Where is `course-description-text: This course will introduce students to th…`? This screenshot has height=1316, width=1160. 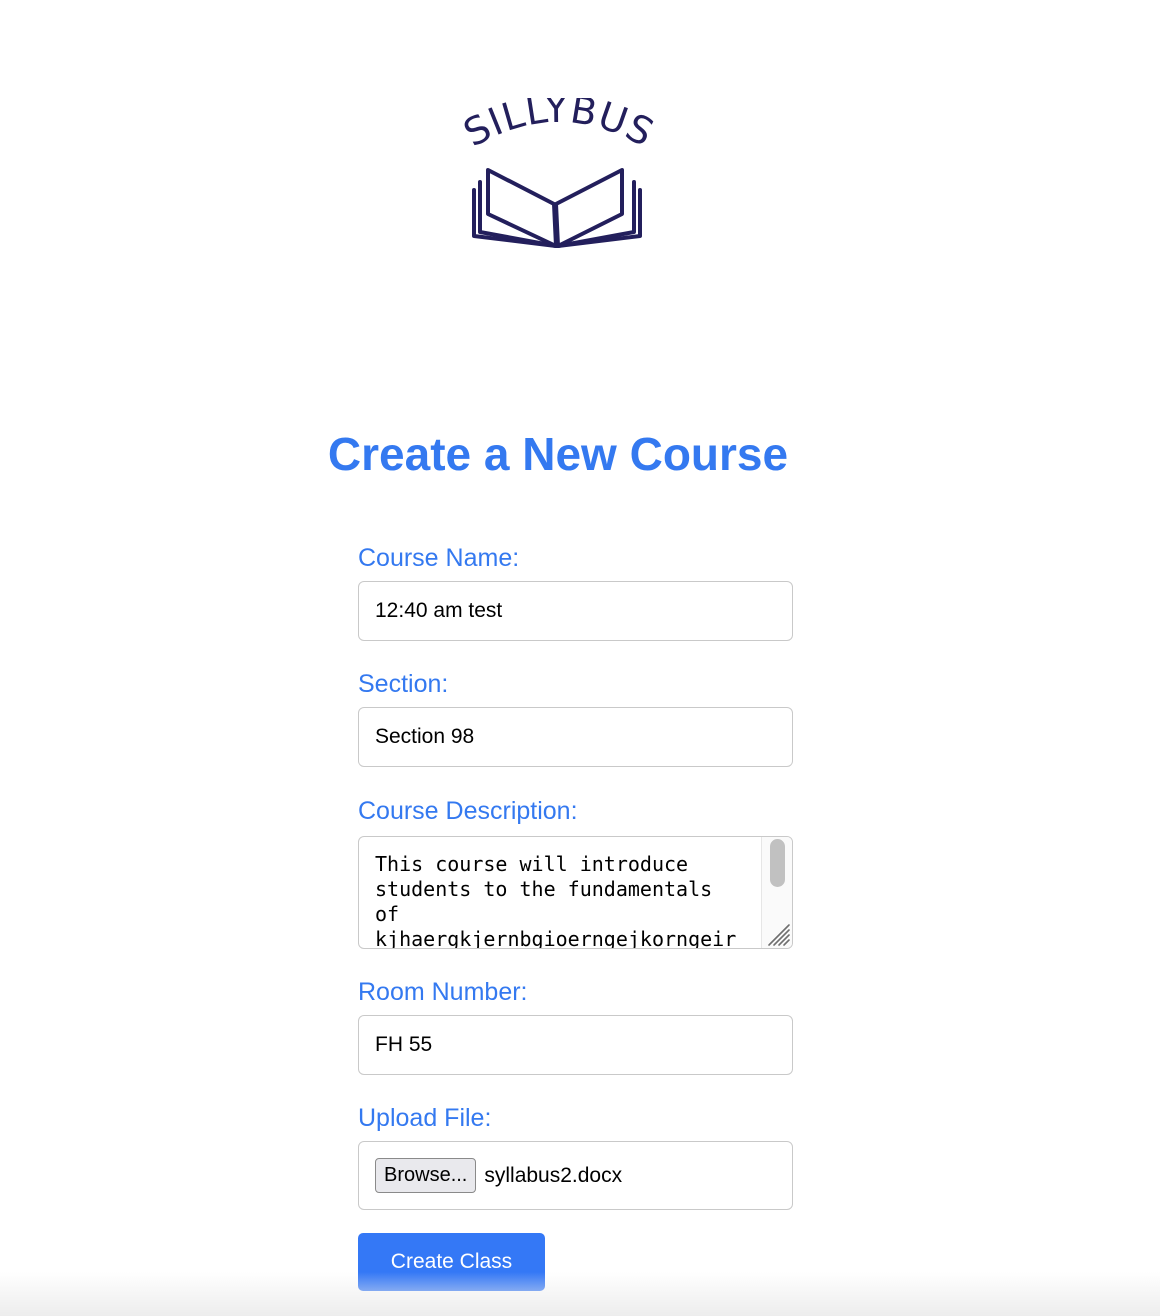 course-description-text: This course will introduce students to th… is located at coordinates (567, 900).